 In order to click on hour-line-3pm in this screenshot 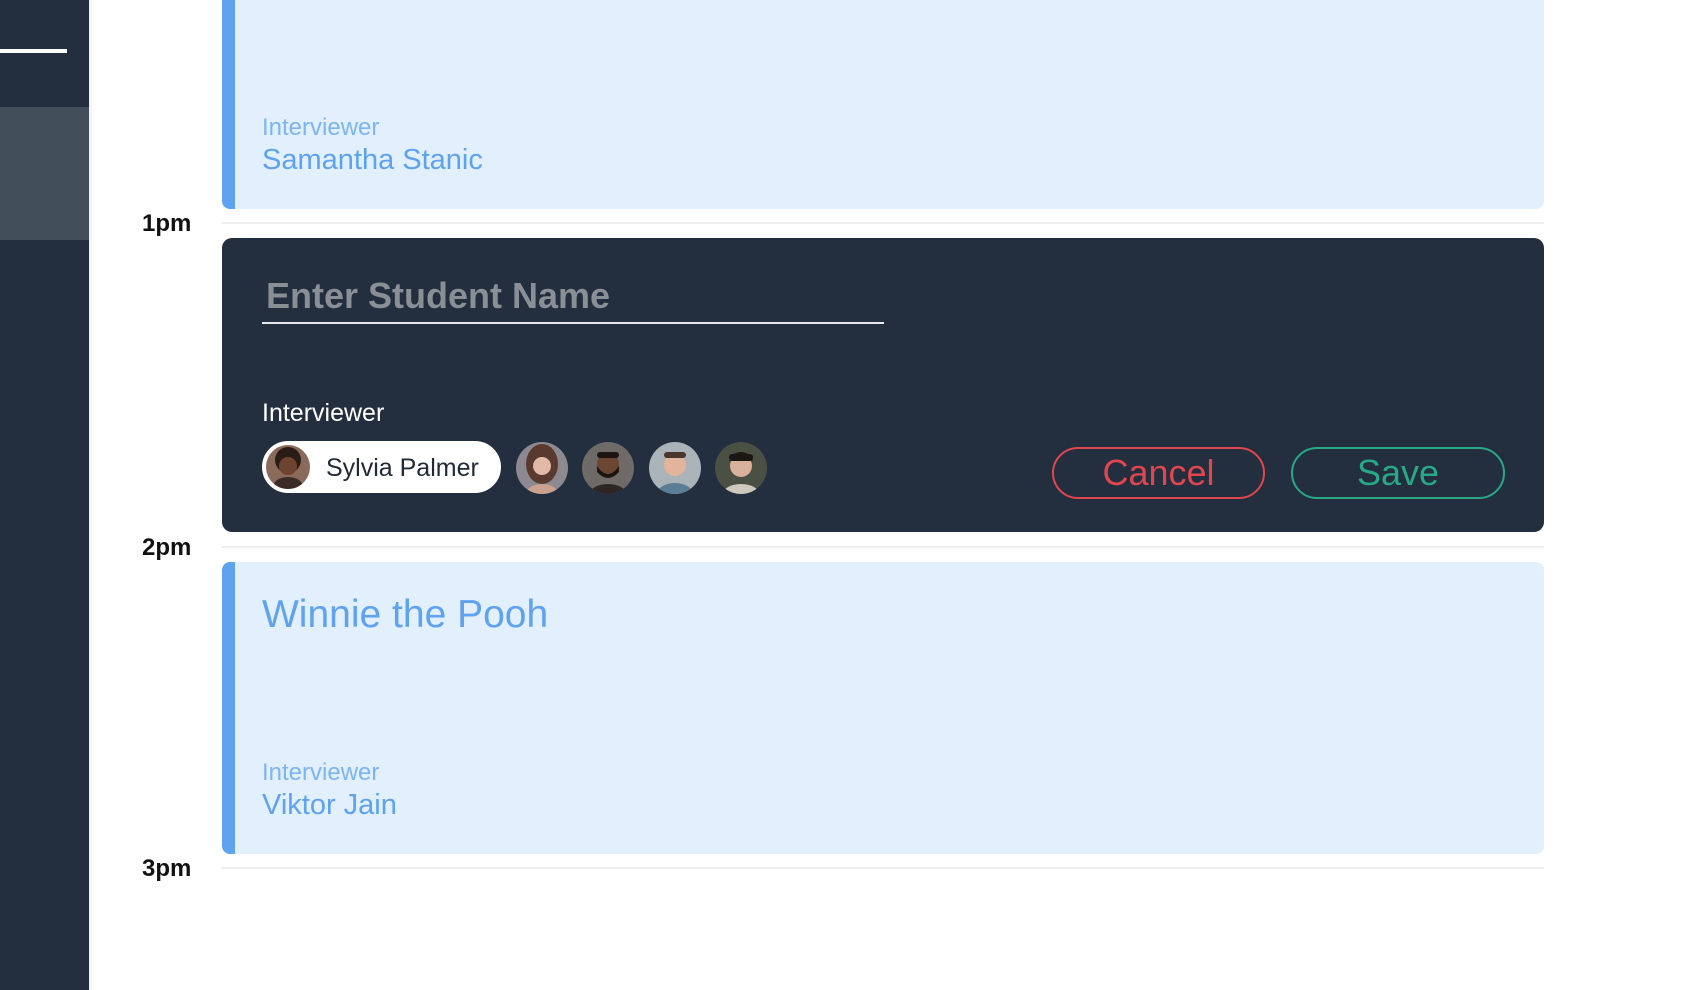, I will do `click(882, 868)`.